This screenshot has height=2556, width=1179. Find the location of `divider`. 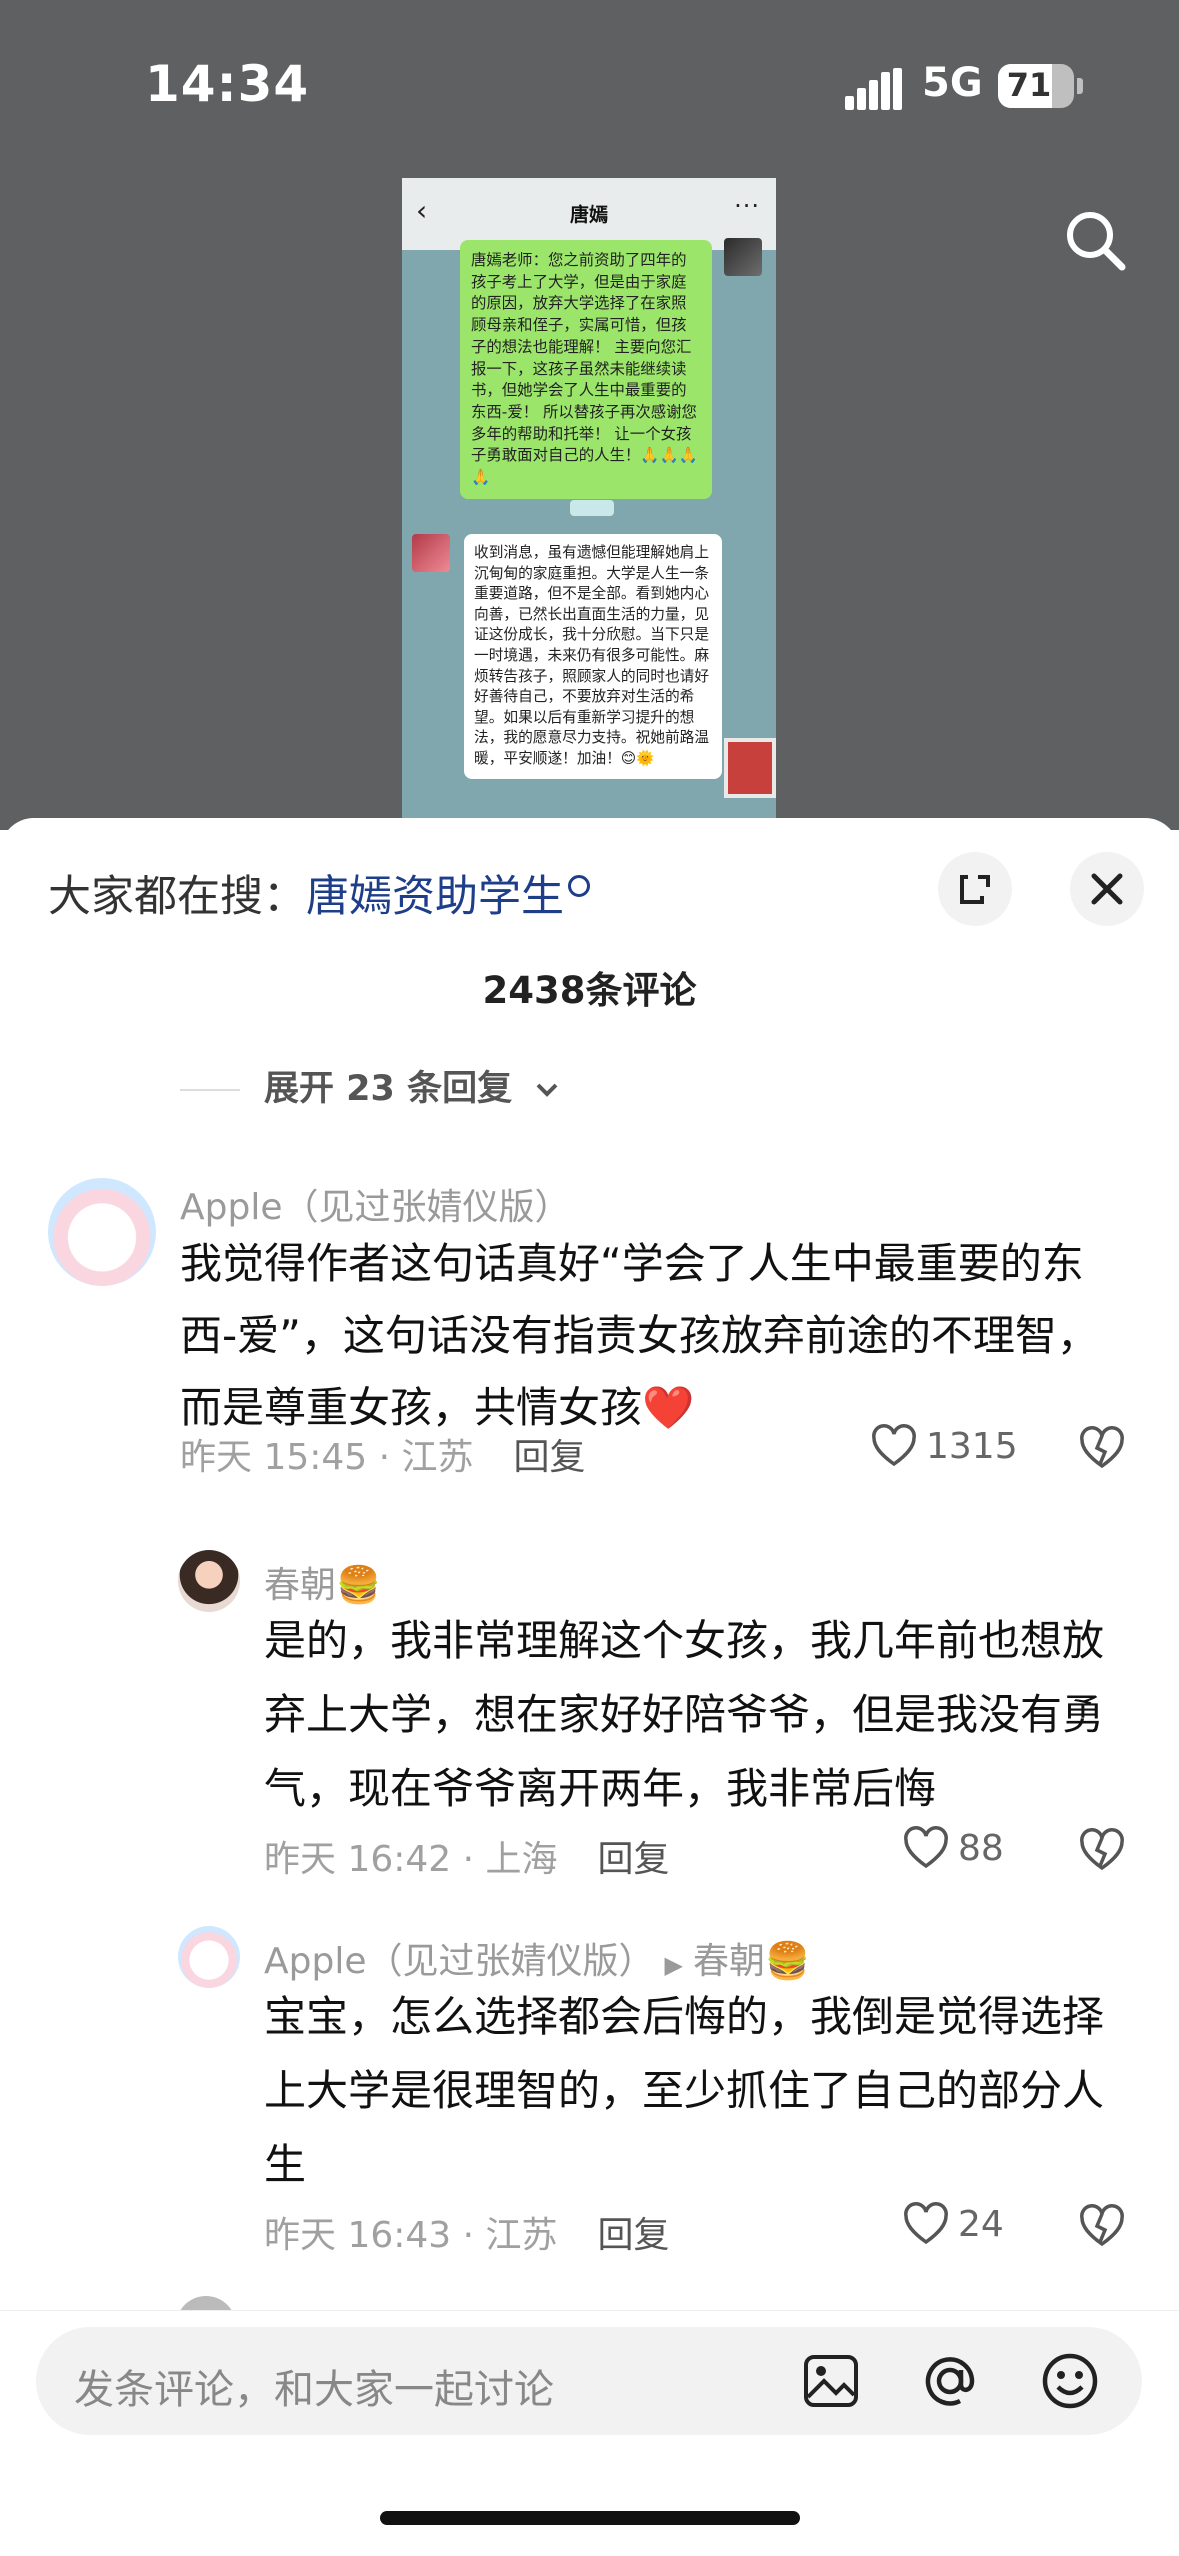

divider is located at coordinates (210, 1090).